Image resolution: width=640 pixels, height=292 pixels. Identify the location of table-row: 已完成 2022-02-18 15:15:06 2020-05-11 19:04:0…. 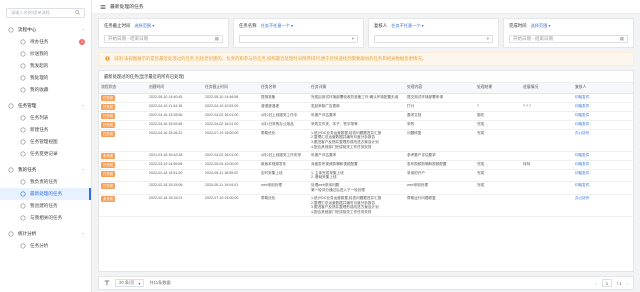
(366, 188).